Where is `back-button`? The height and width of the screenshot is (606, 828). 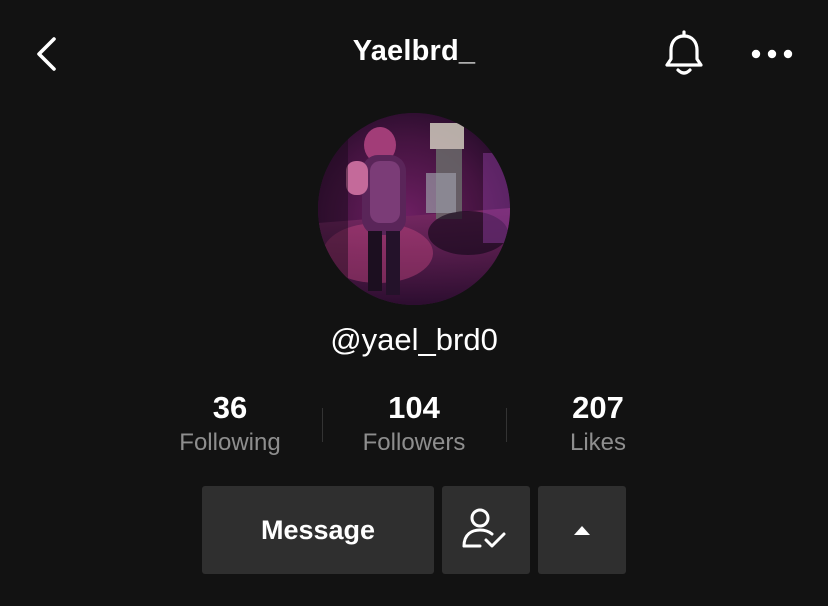 back-button is located at coordinates (48, 54).